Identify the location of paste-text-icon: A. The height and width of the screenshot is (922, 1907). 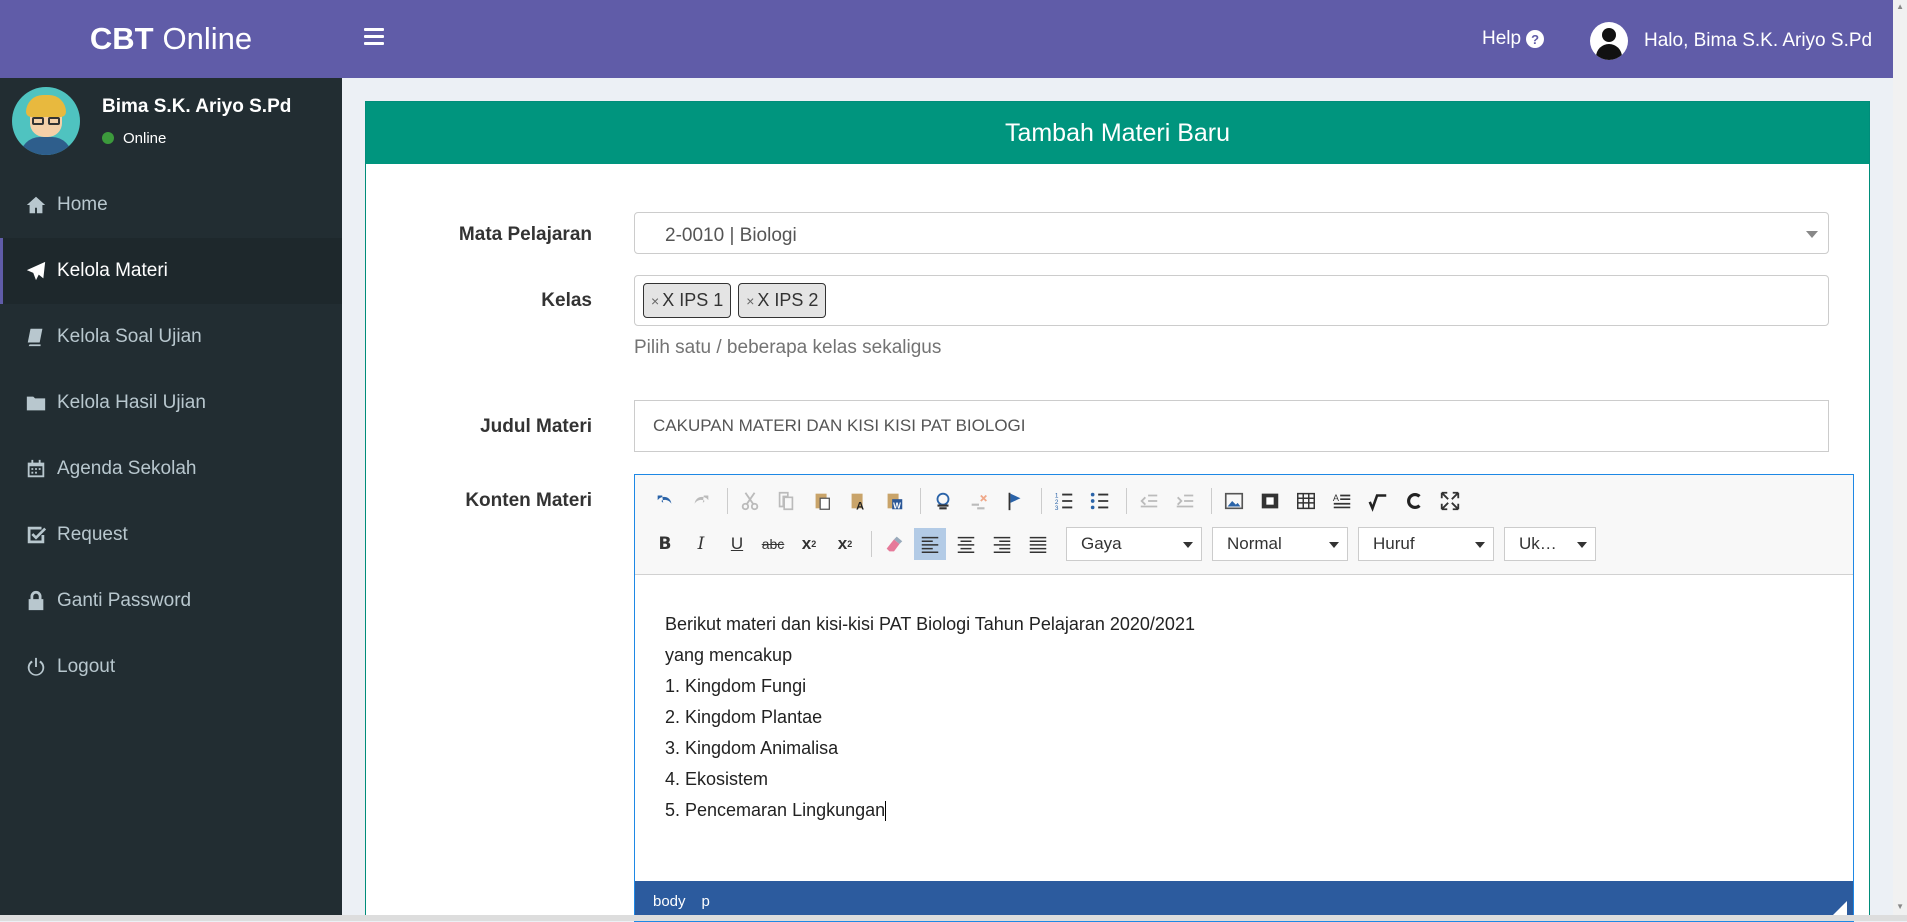
(858, 501).